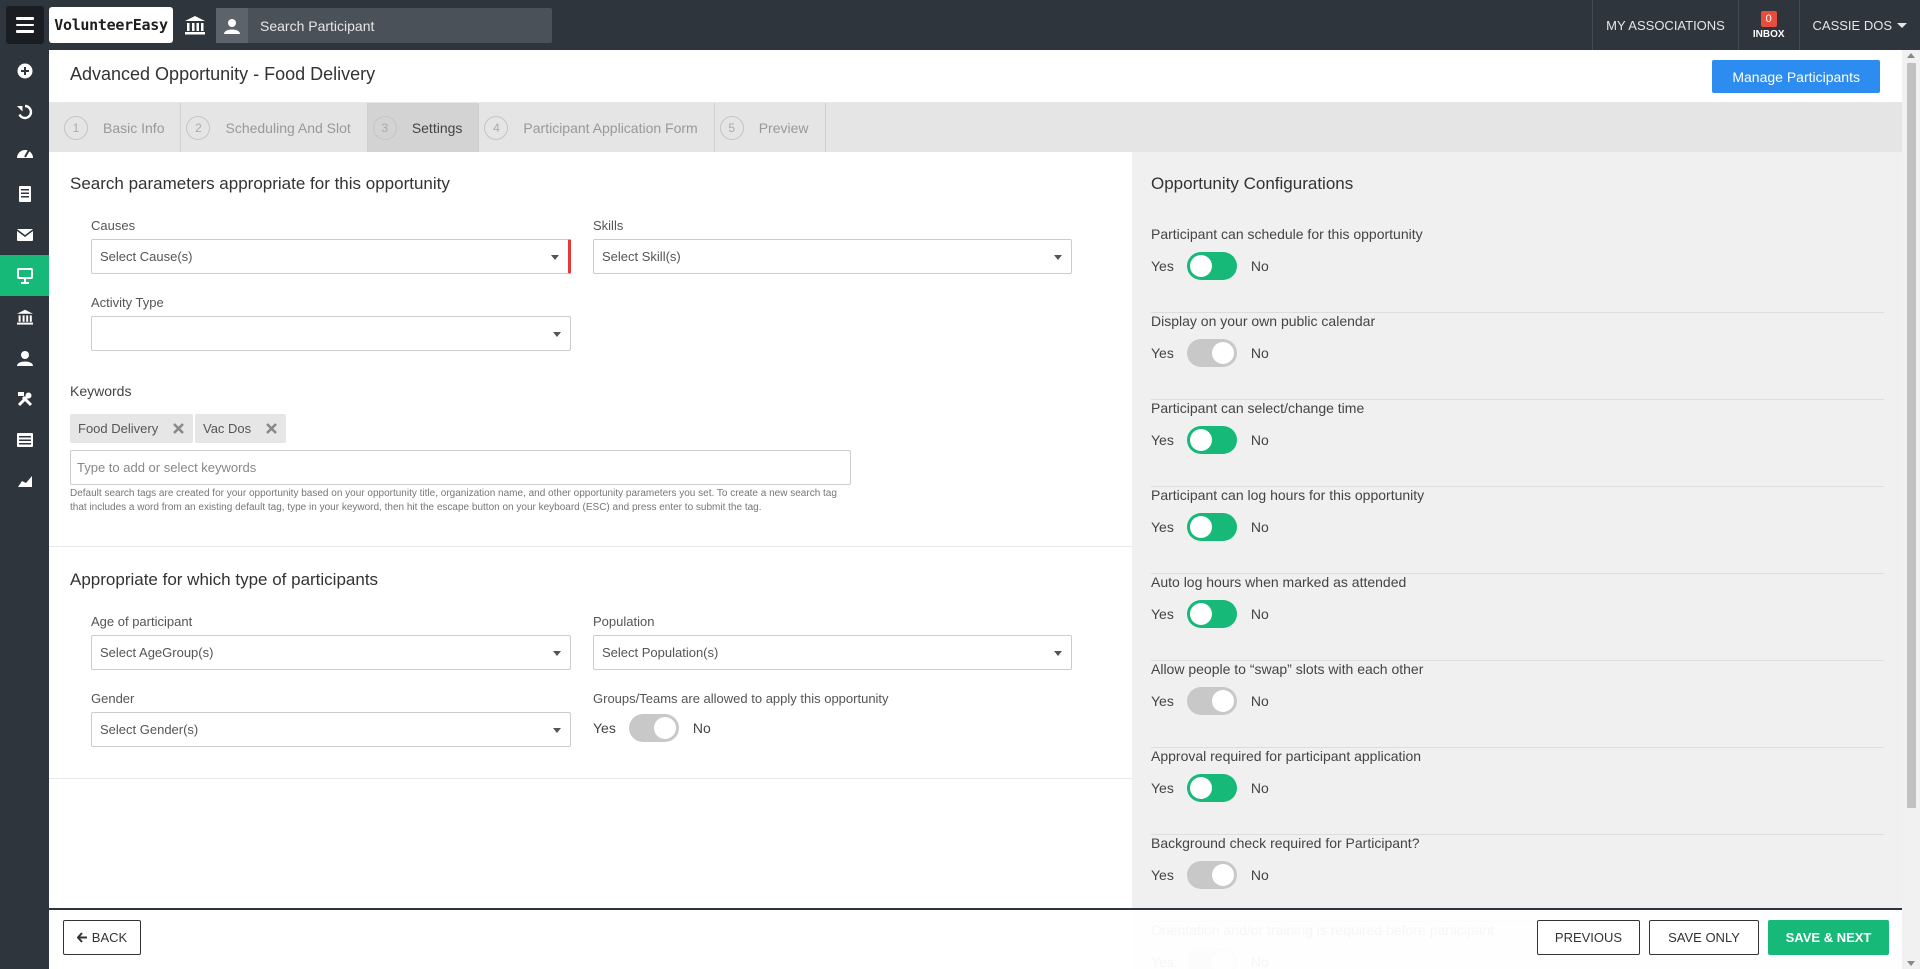  Describe the element at coordinates (1911, 55) in the screenshot. I see `scroll-up-icon` at that location.